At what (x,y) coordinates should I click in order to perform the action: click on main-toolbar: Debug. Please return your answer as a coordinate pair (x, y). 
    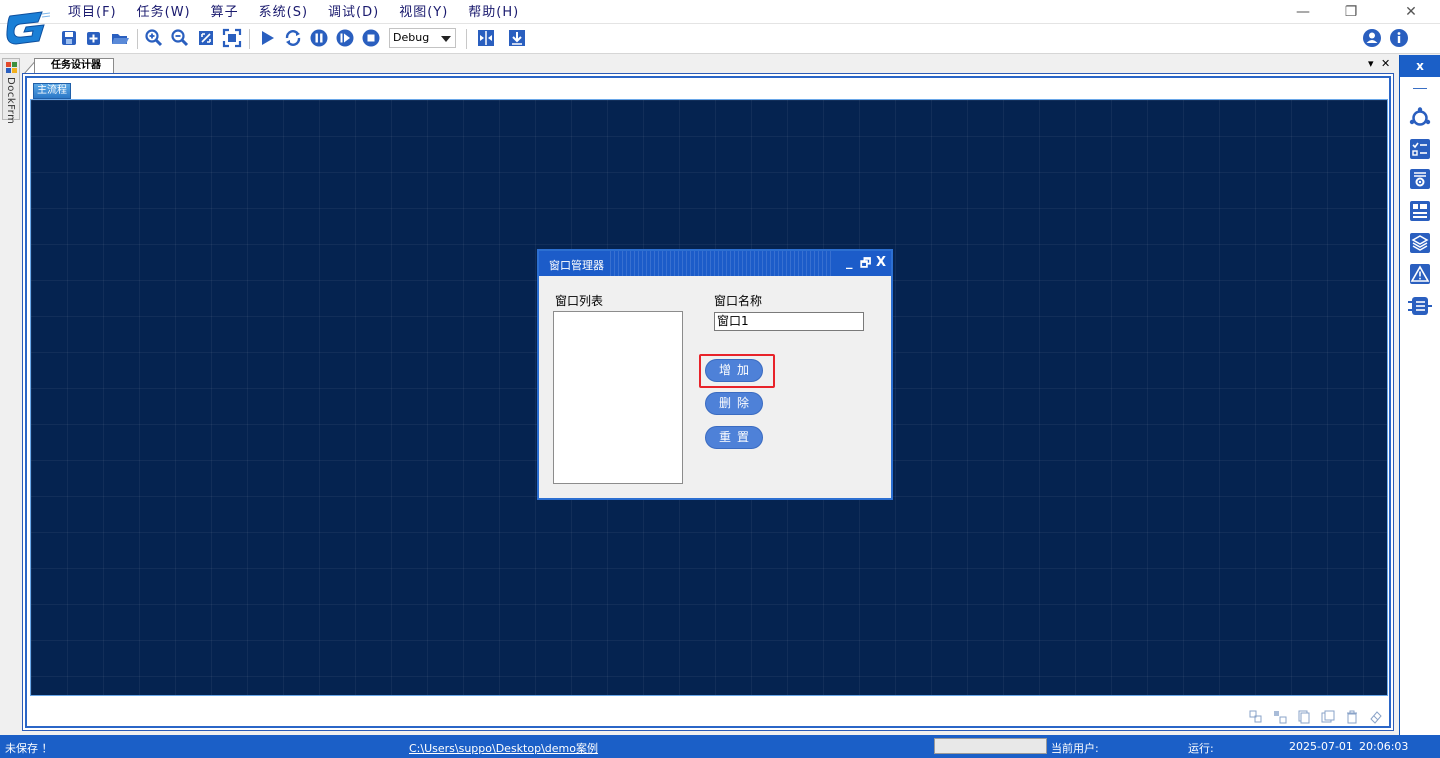
    Looking at the image, I should click on (720, 39).